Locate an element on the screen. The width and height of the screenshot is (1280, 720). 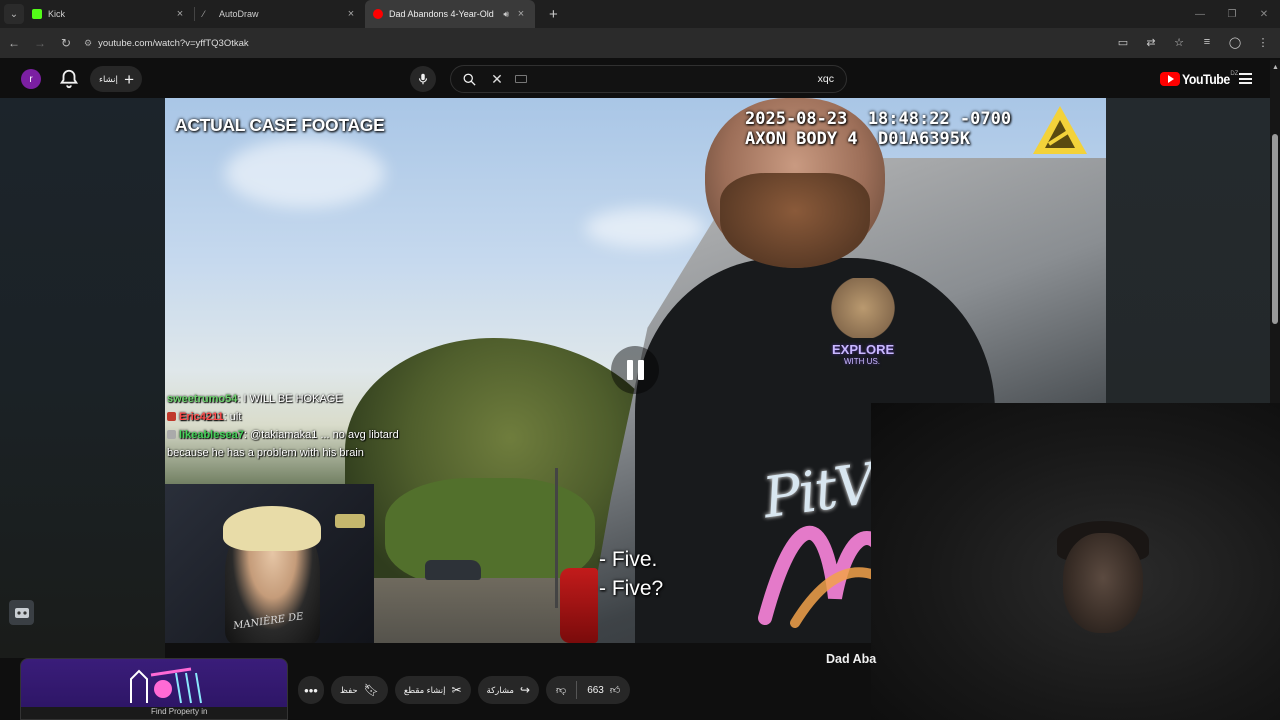
chat-message: Eric4211: ult is located at coordinates (284, 417).